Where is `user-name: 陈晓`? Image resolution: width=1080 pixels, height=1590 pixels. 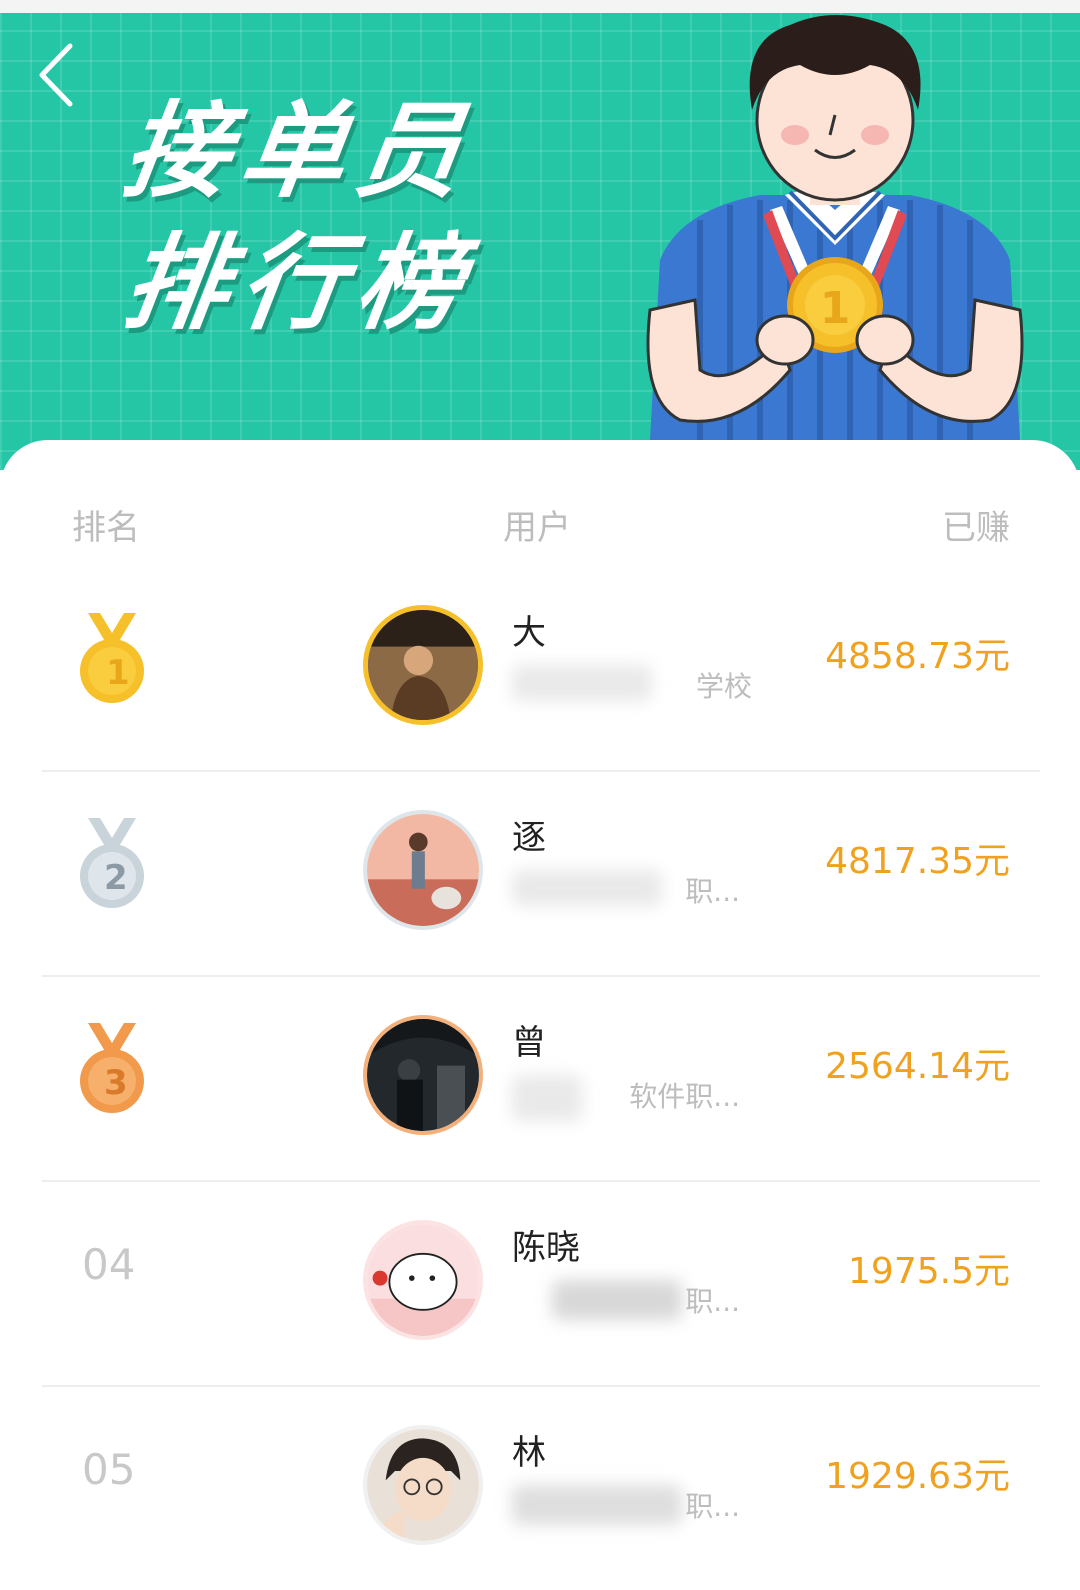 user-name: 陈晓 is located at coordinates (546, 1248).